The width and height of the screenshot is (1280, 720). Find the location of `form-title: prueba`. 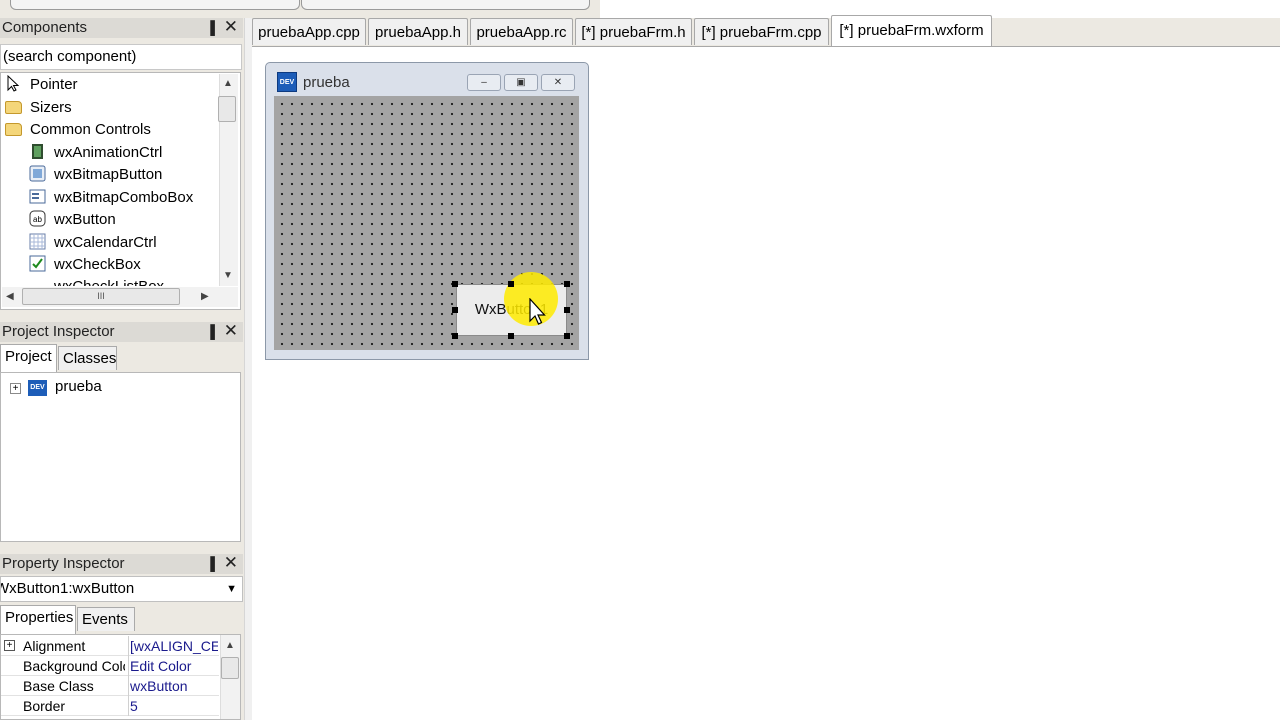

form-title: prueba is located at coordinates (326, 82).